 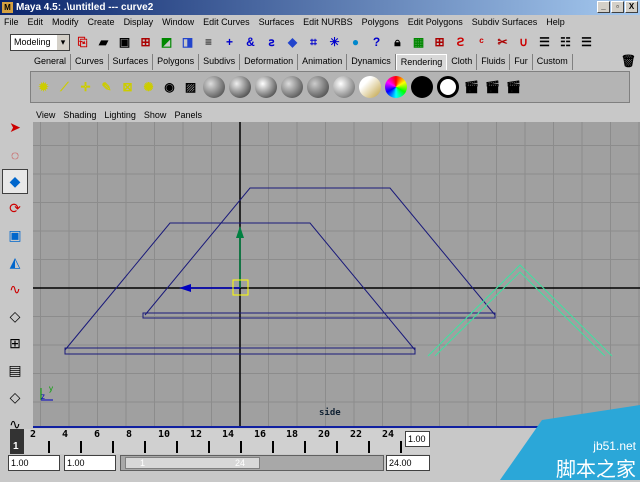 I want to click on ramp-ball-icon, so click(x=370, y=87).